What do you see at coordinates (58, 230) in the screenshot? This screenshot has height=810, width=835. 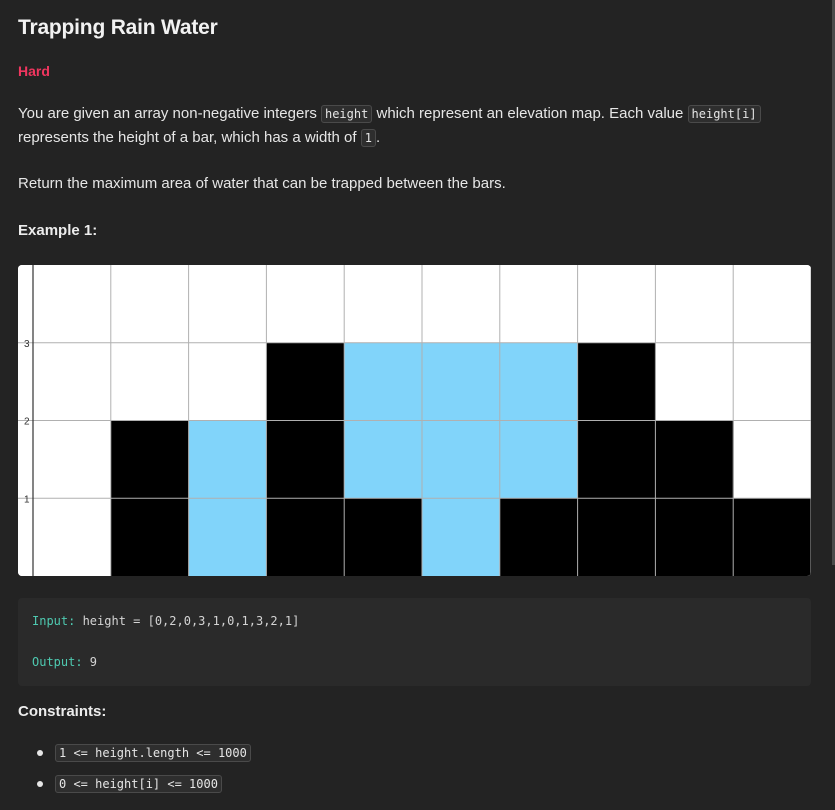 I see `example-title: Example 1:` at bounding box center [58, 230].